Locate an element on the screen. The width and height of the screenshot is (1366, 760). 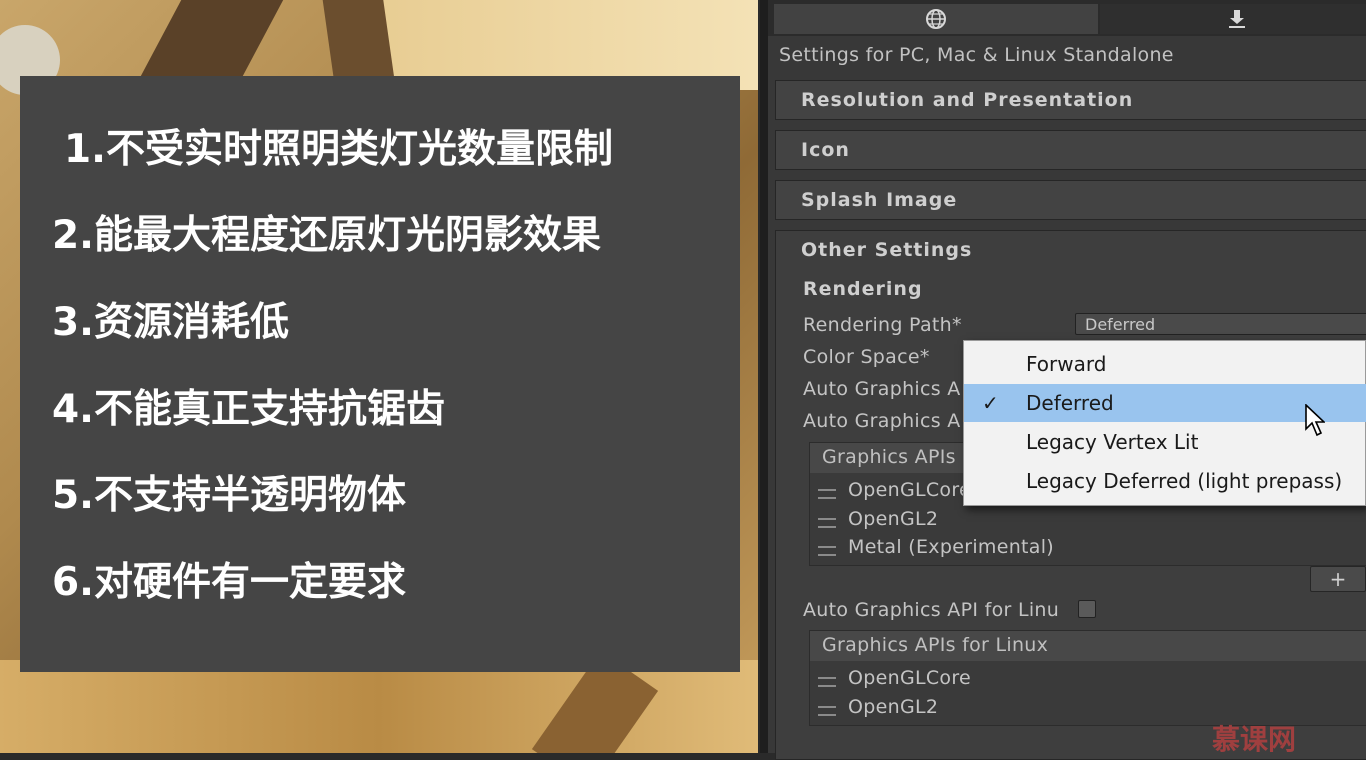
platform-tabbar is located at coordinates (1067, 18).